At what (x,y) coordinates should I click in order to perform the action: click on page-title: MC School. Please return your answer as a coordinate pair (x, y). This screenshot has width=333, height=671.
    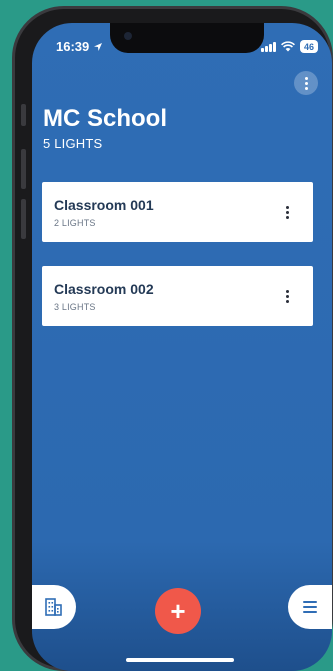
    Looking at the image, I should click on (105, 118).